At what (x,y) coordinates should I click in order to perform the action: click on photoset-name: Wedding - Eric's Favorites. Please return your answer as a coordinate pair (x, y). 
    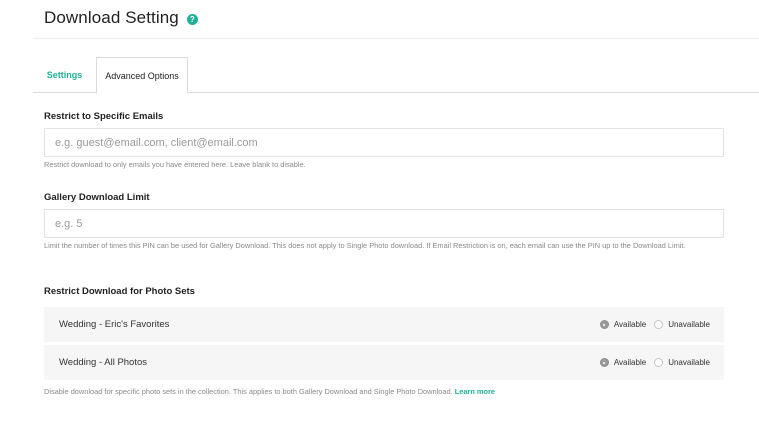
    Looking at the image, I should click on (114, 324).